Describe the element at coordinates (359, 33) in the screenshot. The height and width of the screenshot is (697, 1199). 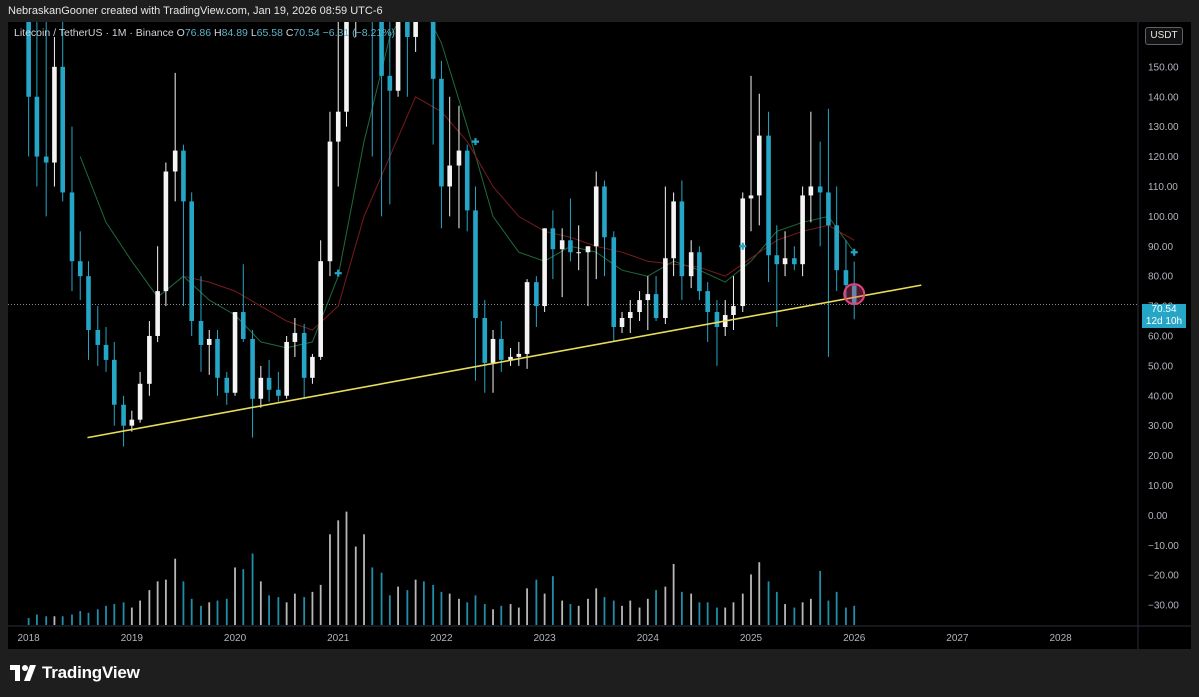
I see `change-value: −6.31 (−8.21%)` at that location.